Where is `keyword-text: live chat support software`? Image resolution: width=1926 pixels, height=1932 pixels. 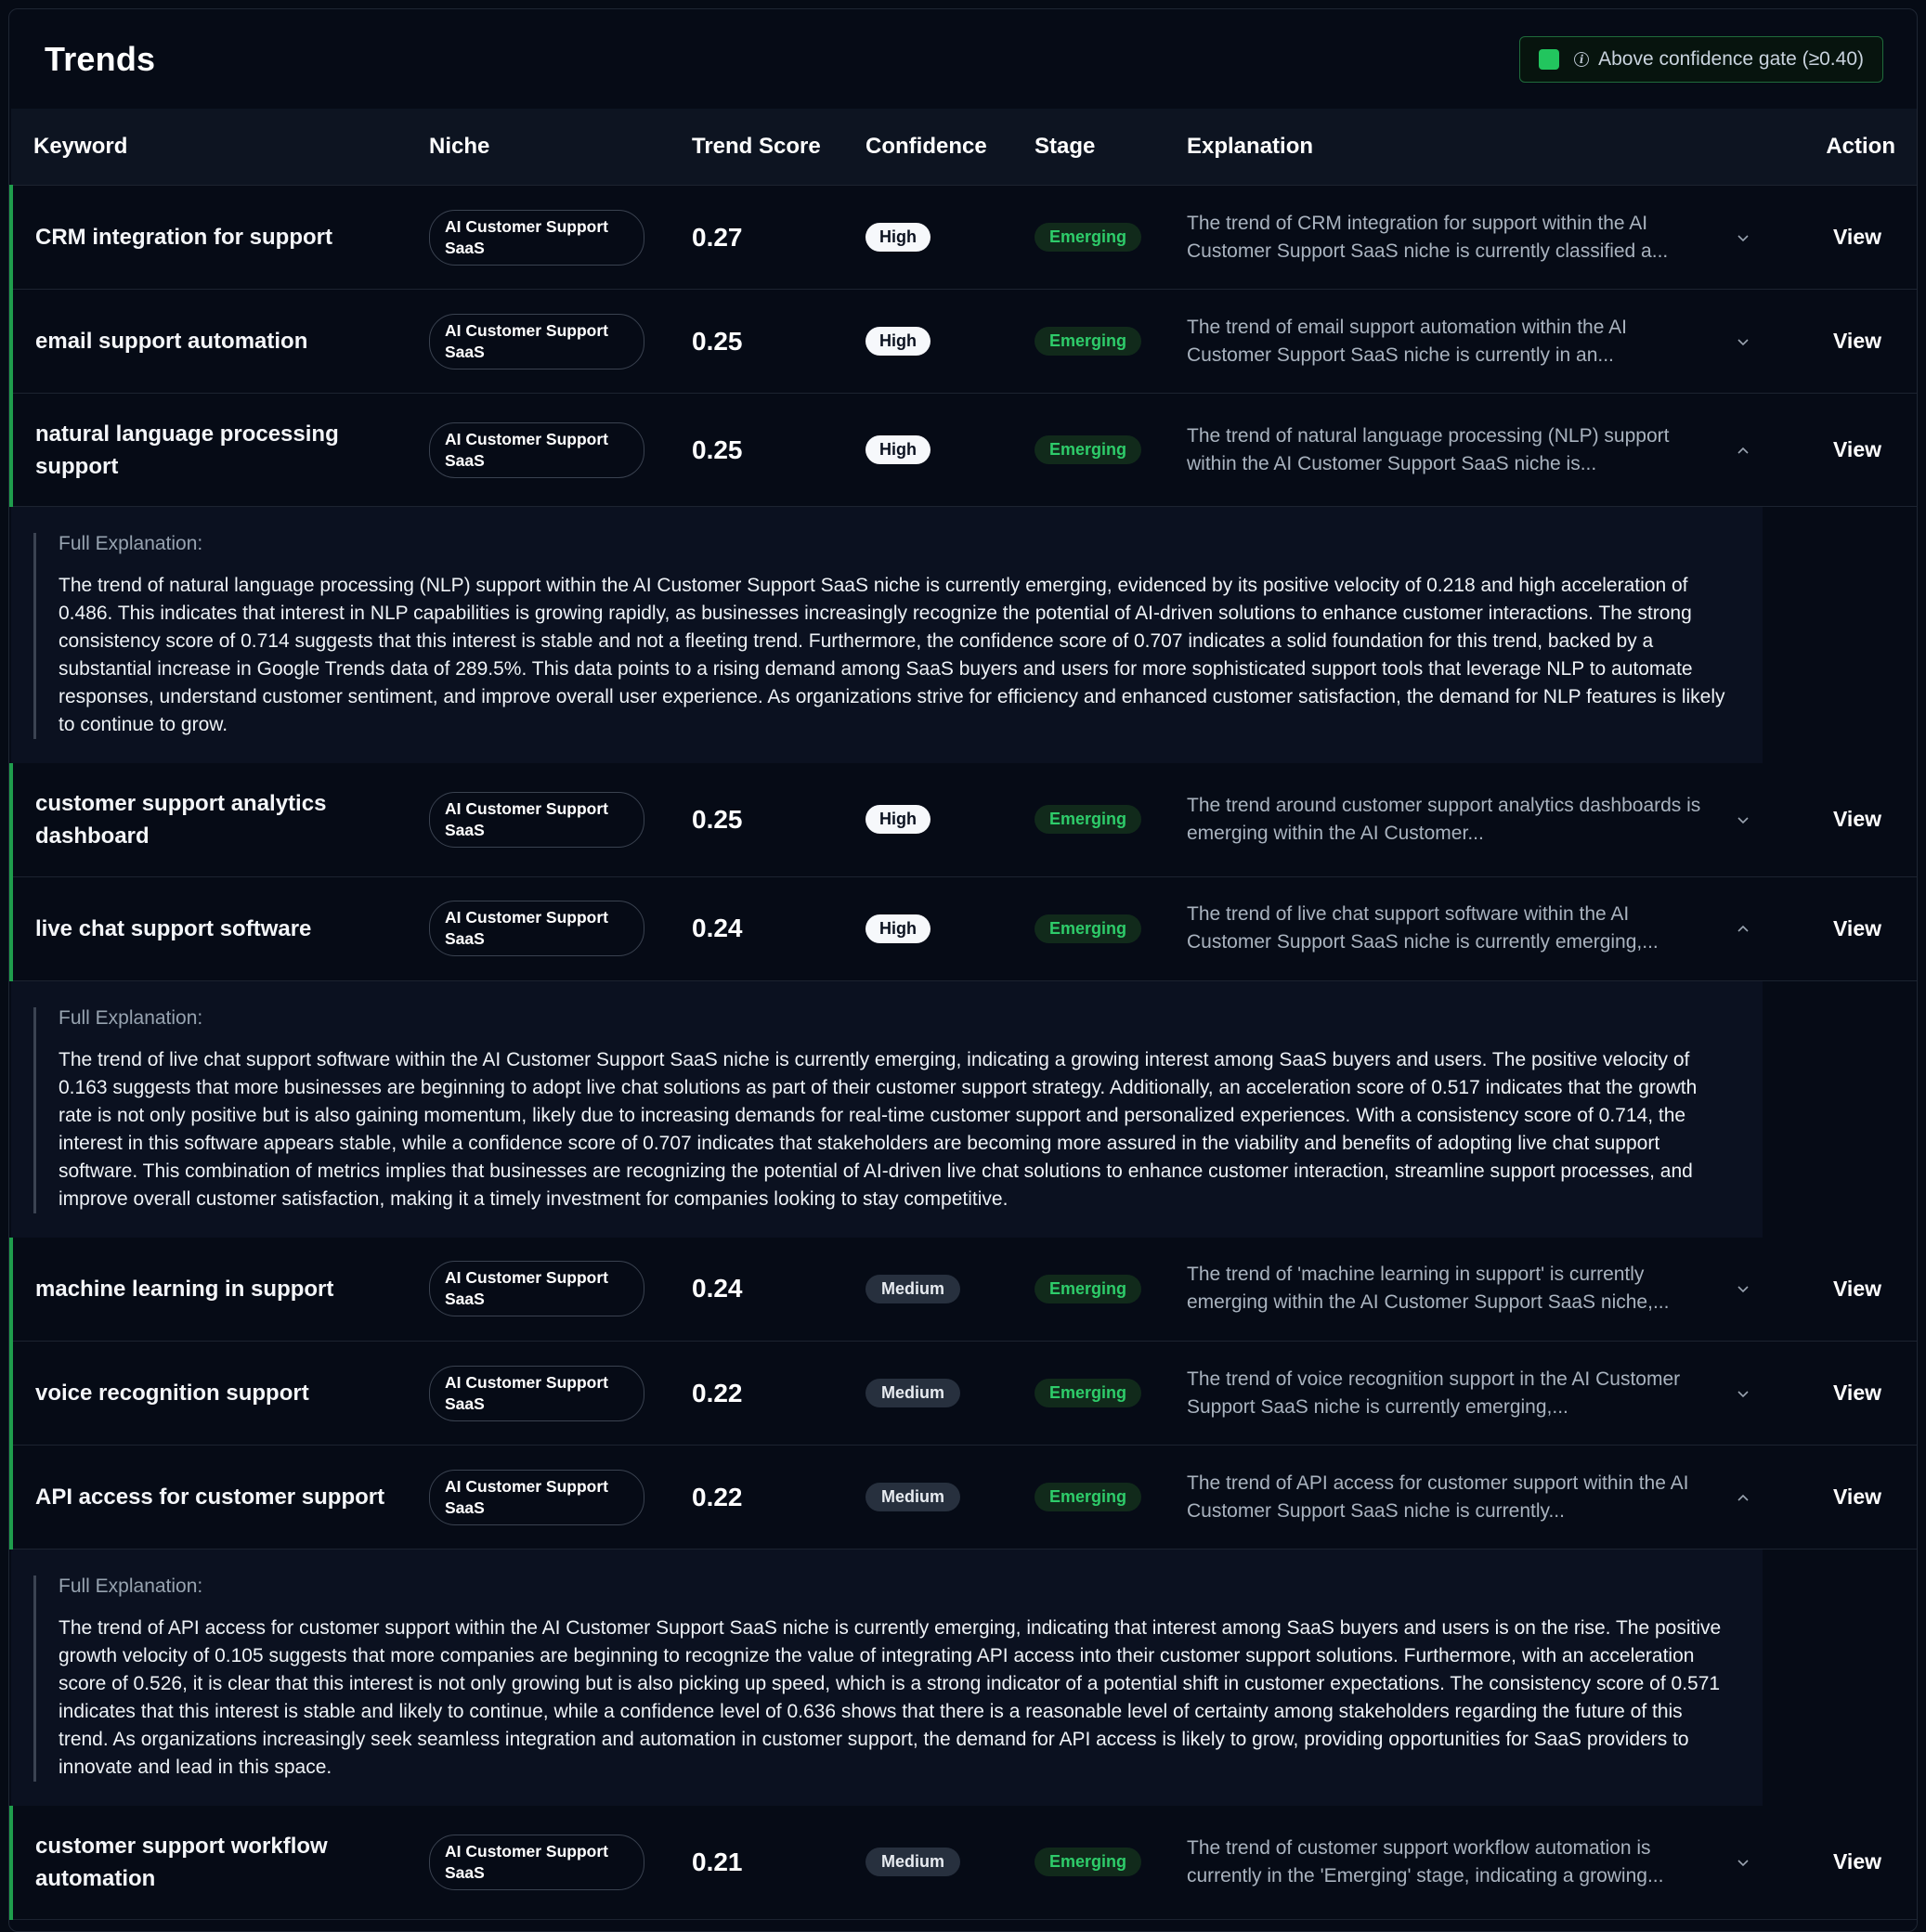 keyword-text: live chat support software is located at coordinates (173, 928).